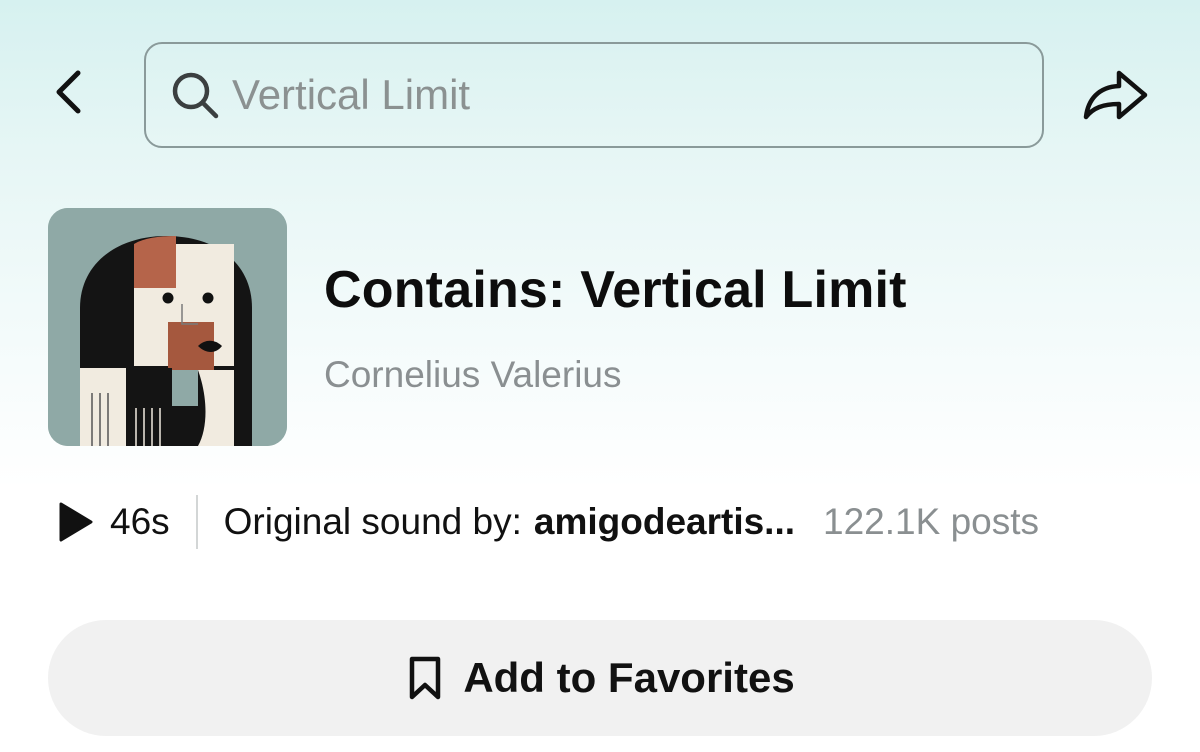 The image size is (1200, 752). I want to click on search-input, so click(612, 95).